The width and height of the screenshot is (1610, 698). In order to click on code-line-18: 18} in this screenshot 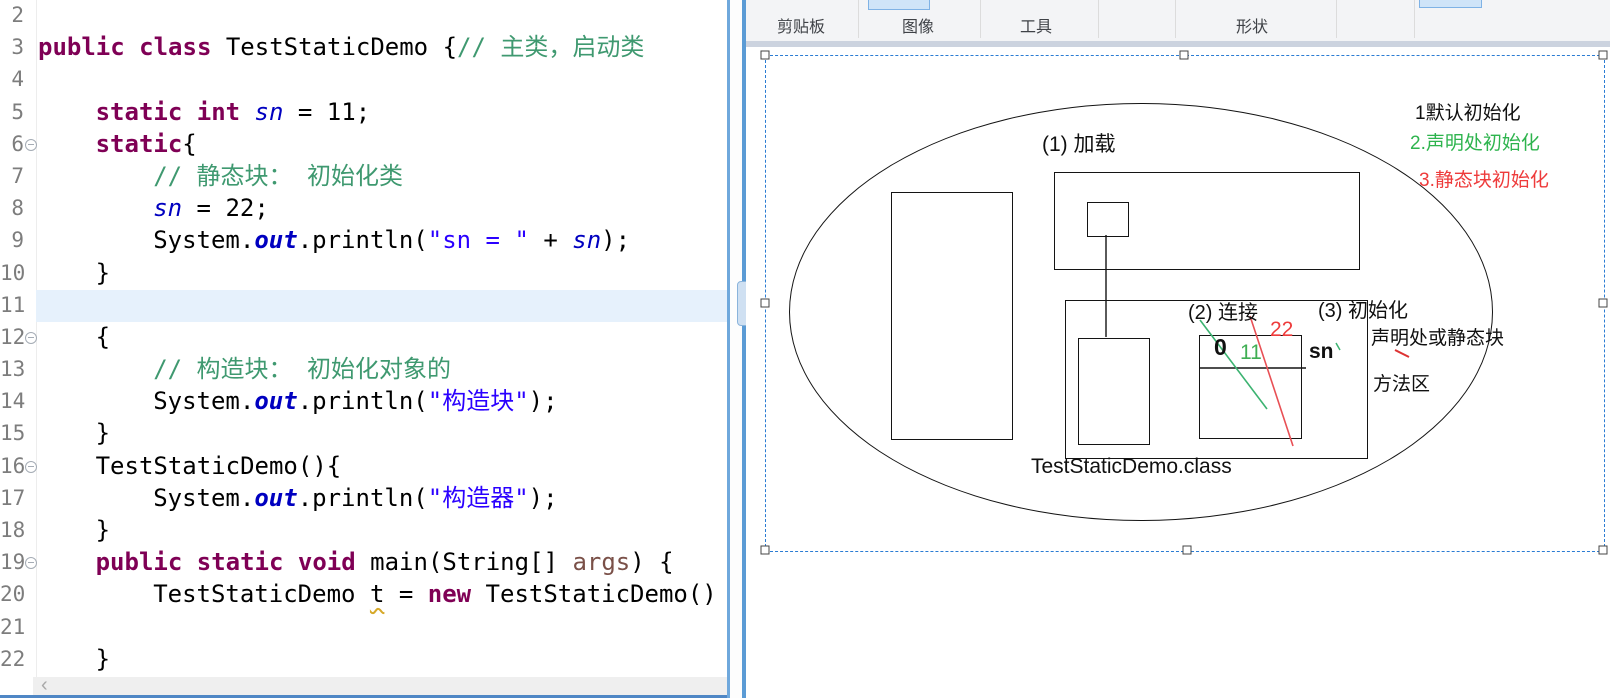, I will do `click(363, 531)`.